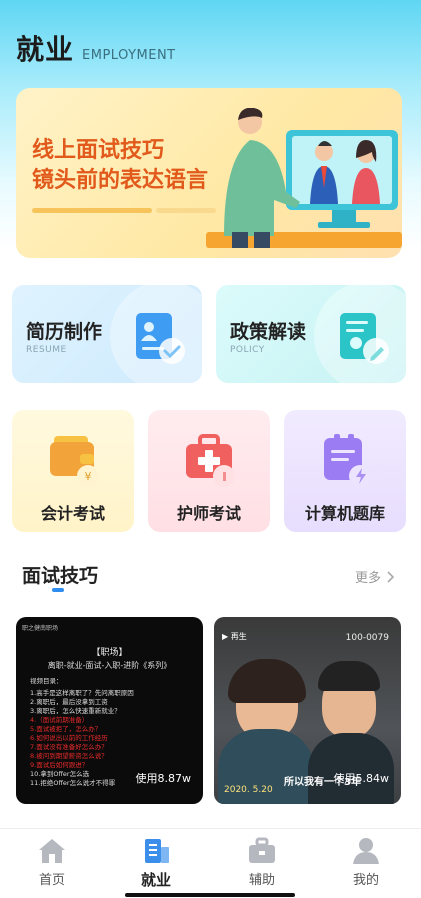  Describe the element at coordinates (234, 636) in the screenshot. I see `video-play-label: ▶ 再生` at that location.